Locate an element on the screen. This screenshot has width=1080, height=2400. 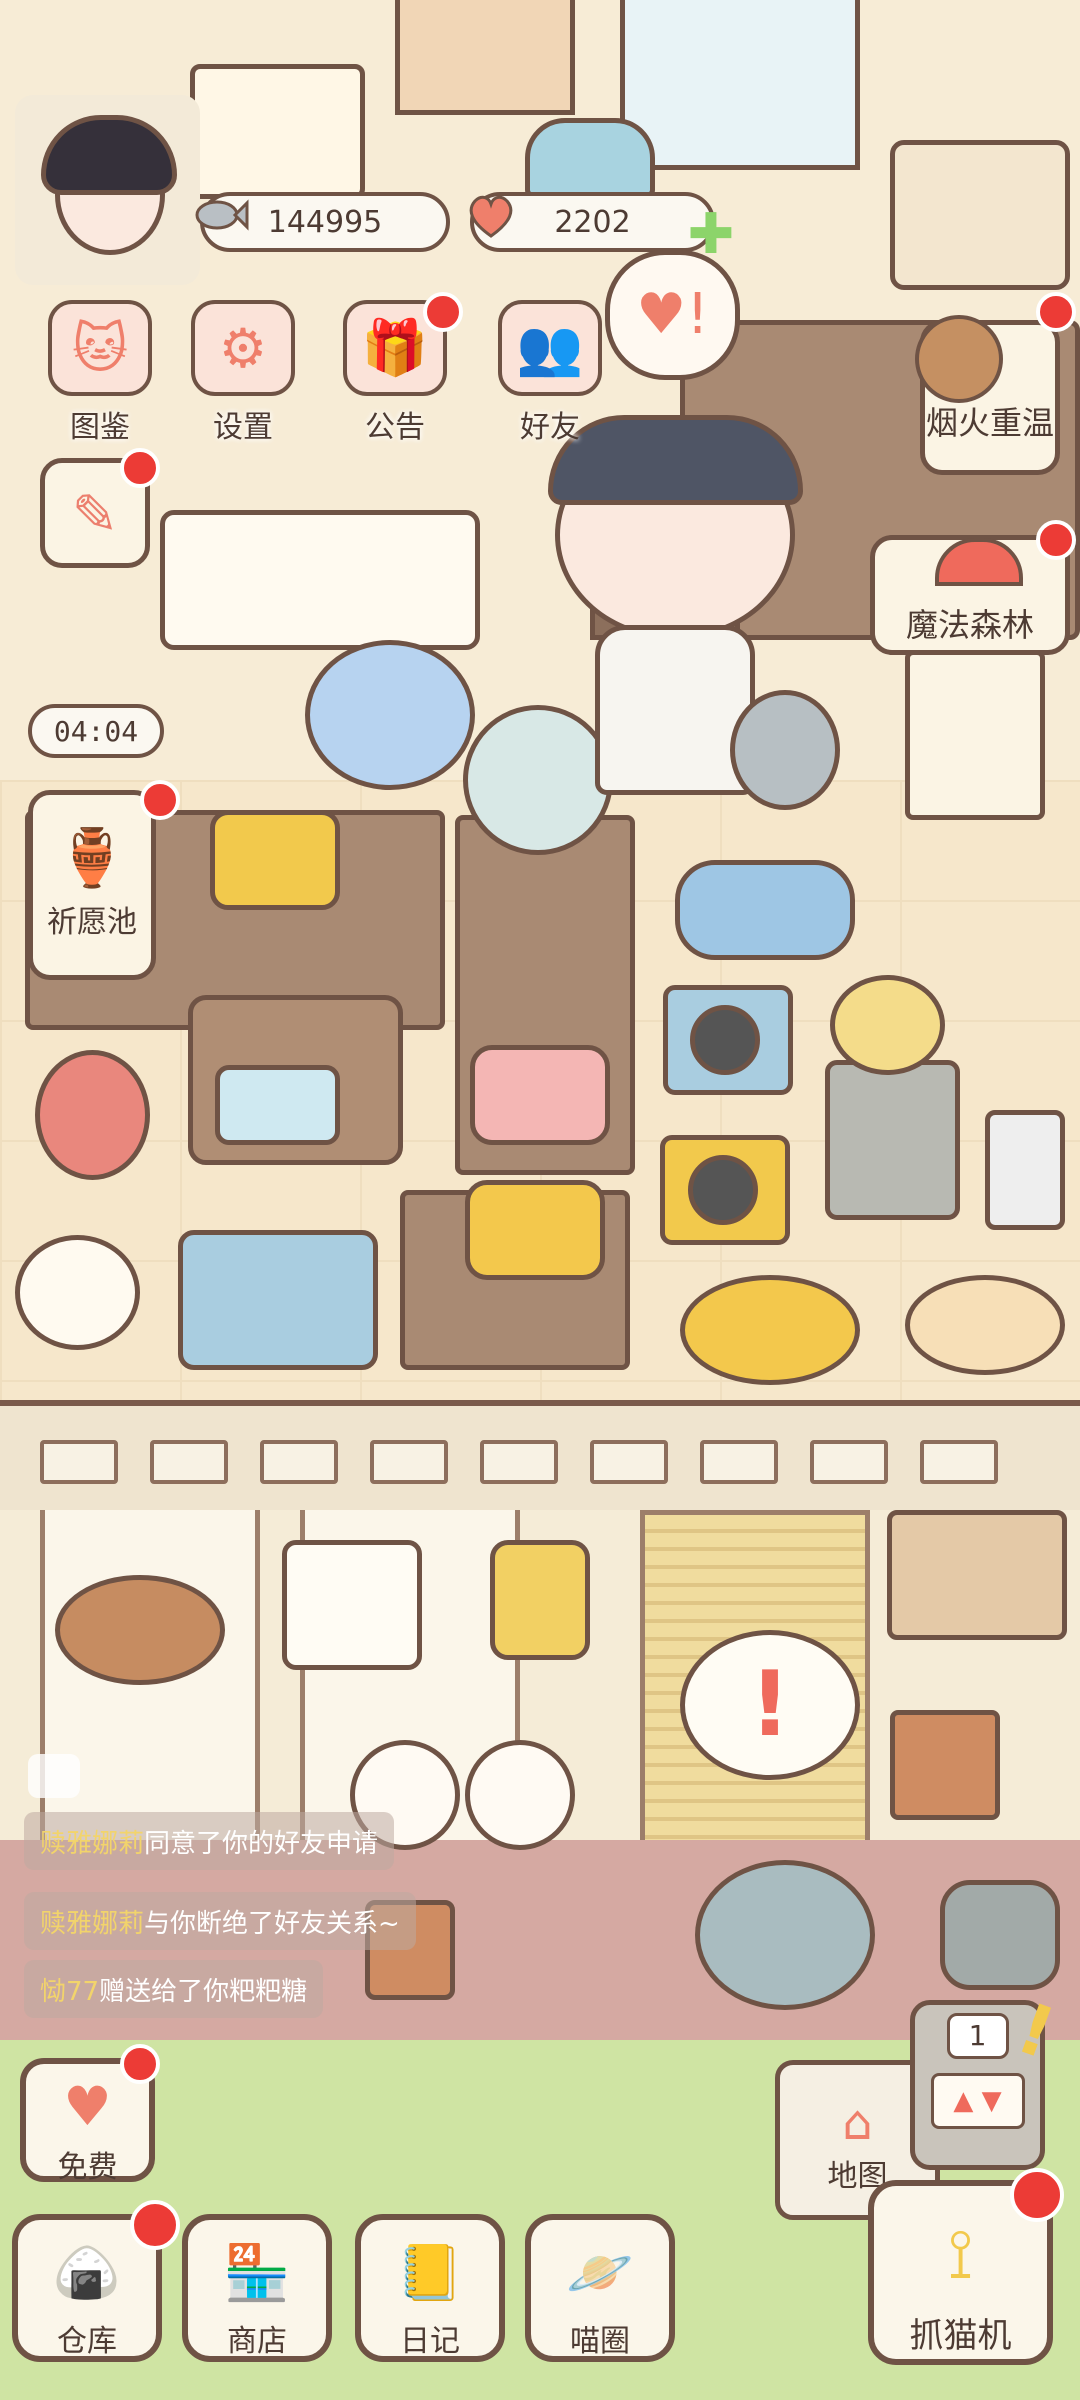
calendar is located at coordinates (277, 131).